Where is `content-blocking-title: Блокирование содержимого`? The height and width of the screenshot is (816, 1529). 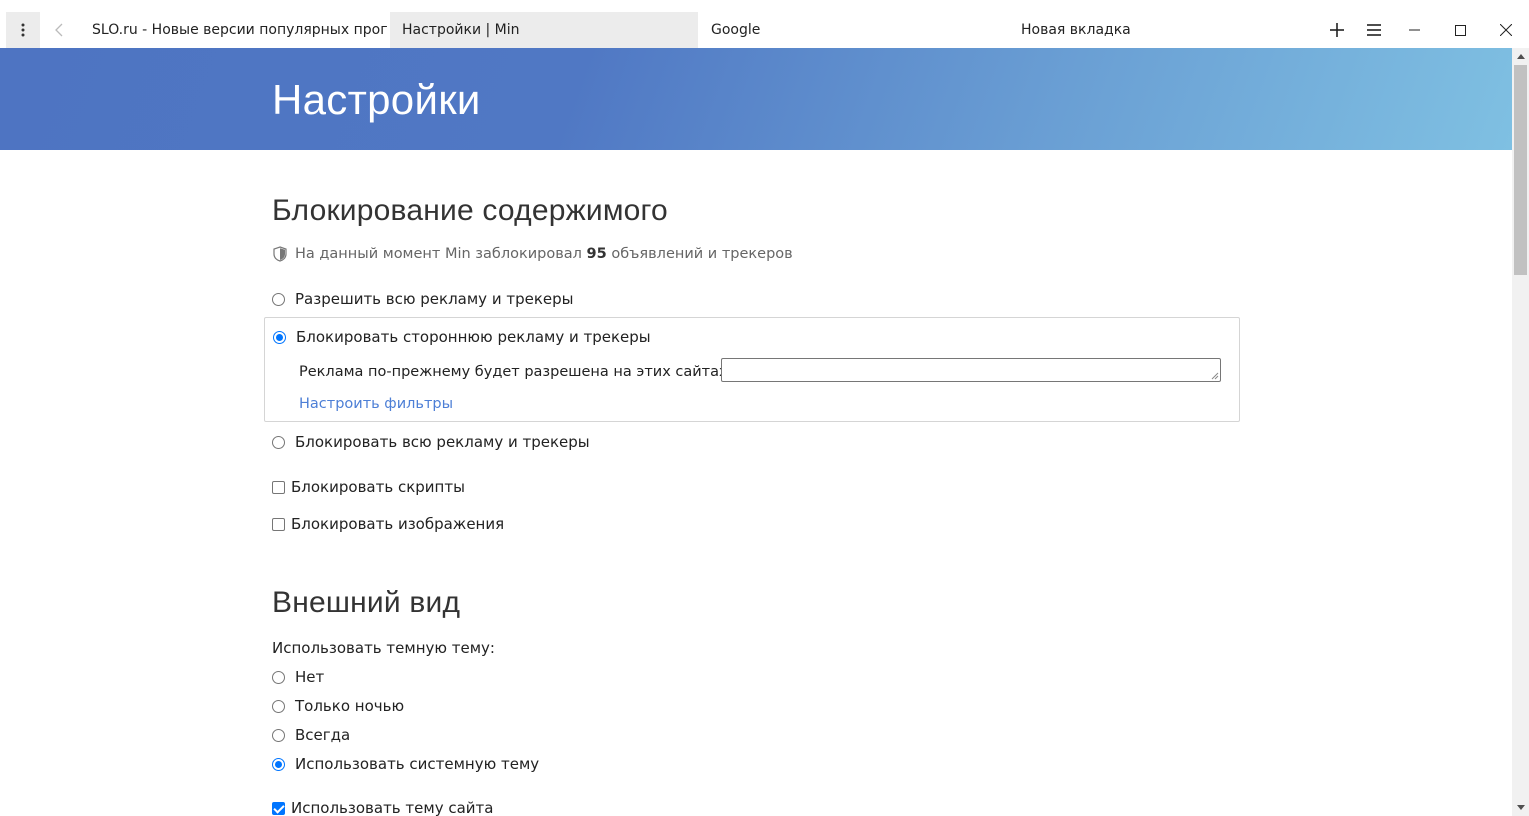 content-blocking-title: Блокирование содержимого is located at coordinates (470, 210).